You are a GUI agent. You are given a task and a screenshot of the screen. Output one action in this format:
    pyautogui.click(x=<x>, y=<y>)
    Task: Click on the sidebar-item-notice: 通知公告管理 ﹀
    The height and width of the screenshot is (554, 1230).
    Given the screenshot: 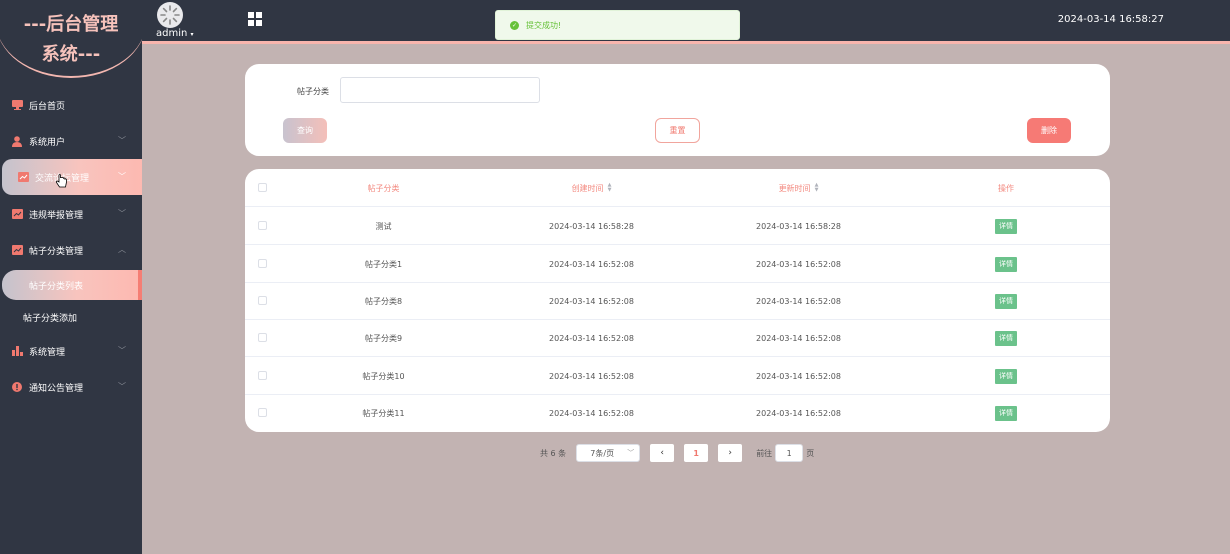 What is the action you would take?
    pyautogui.click(x=71, y=387)
    